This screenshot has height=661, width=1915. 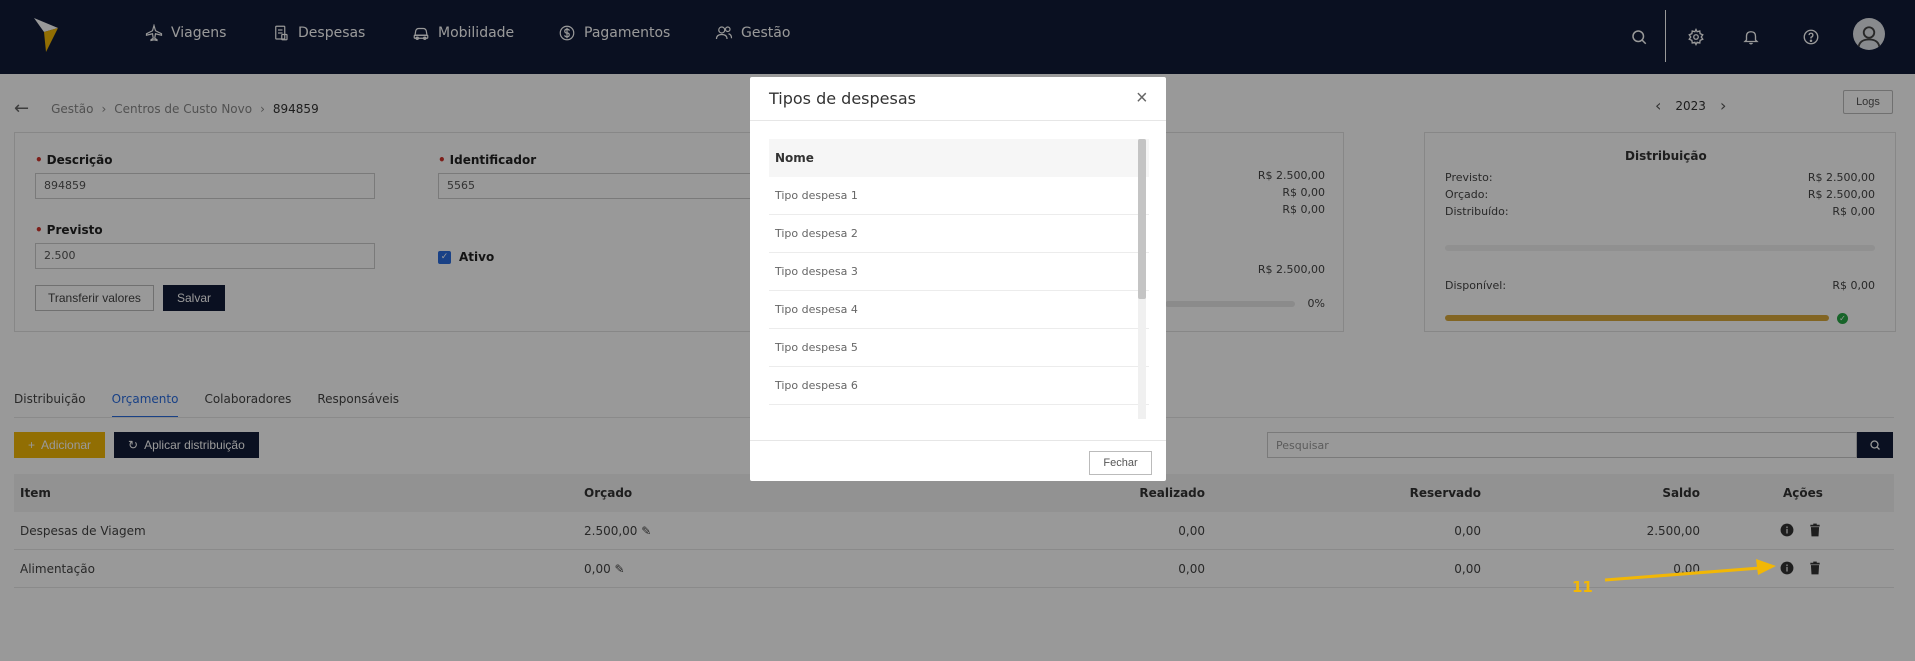 What do you see at coordinates (1142, 219) in the screenshot?
I see `scrollbar-thumb` at bounding box center [1142, 219].